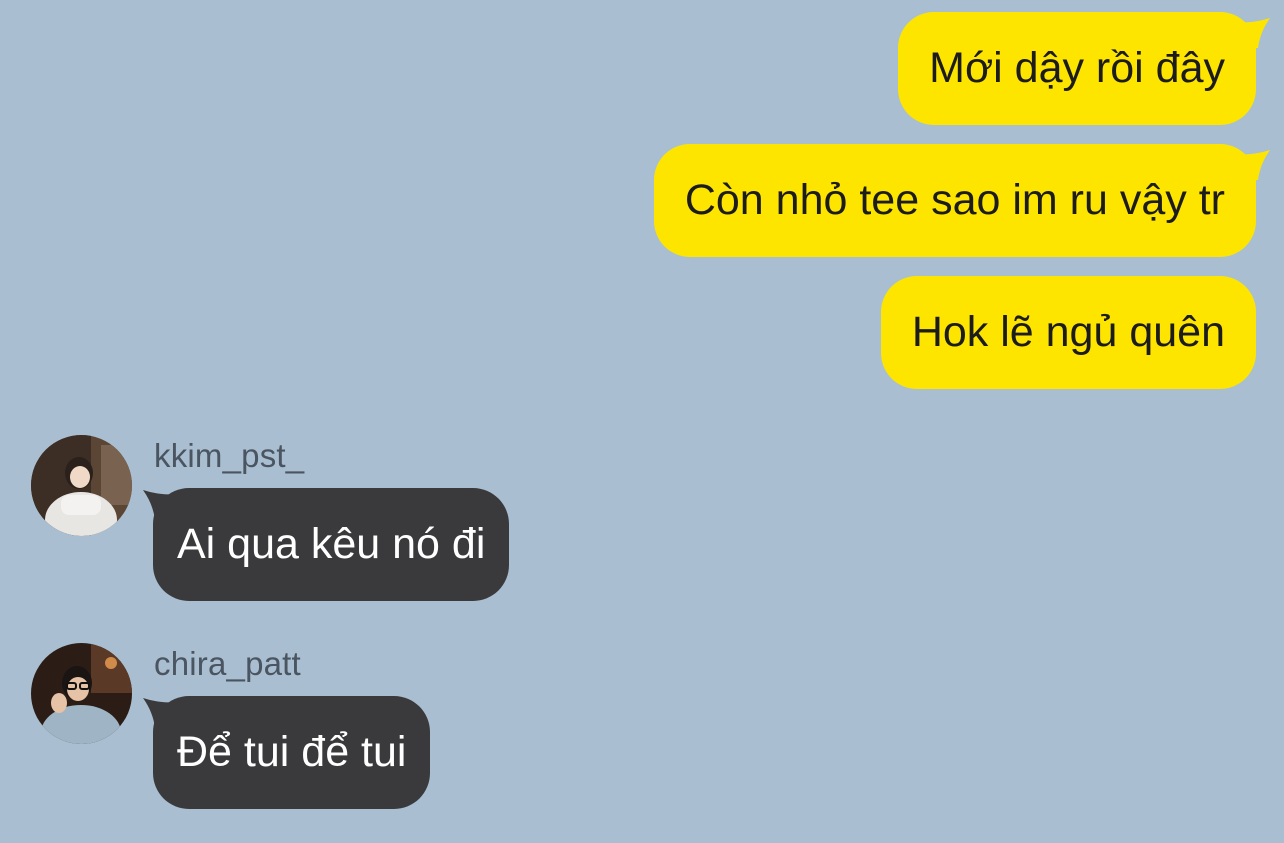  I want to click on sender-name: chira_patt, so click(227, 664).